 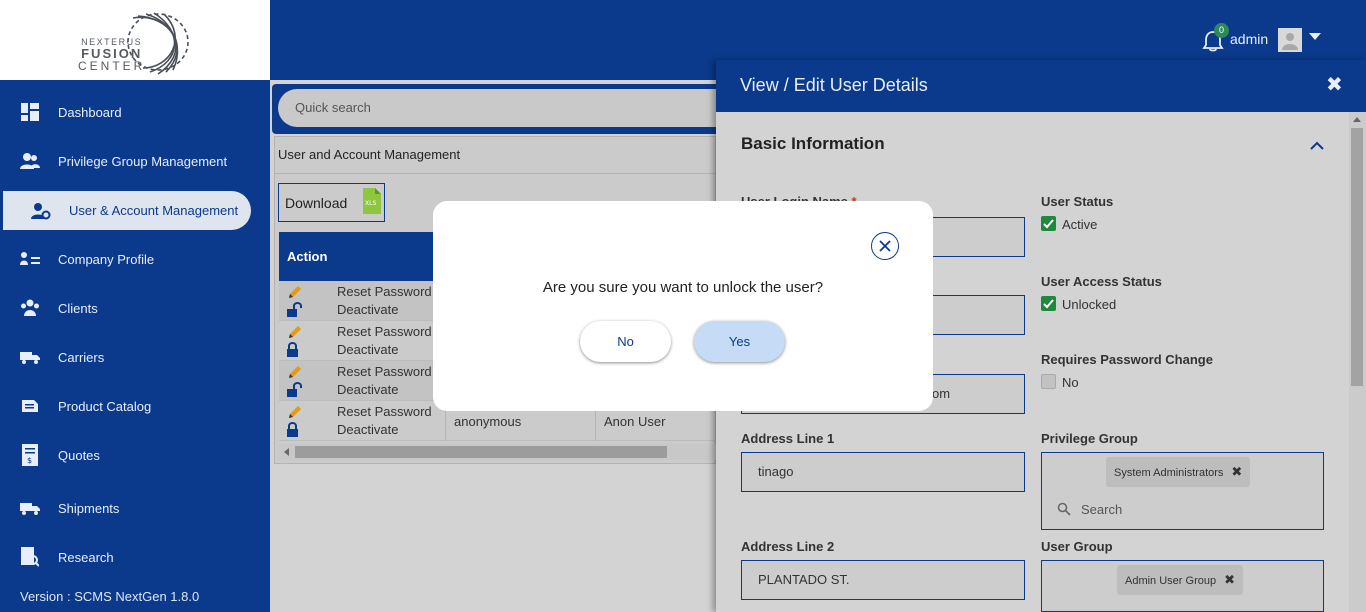 I want to click on password-change-label: Requires Password Change, so click(x=1127, y=359).